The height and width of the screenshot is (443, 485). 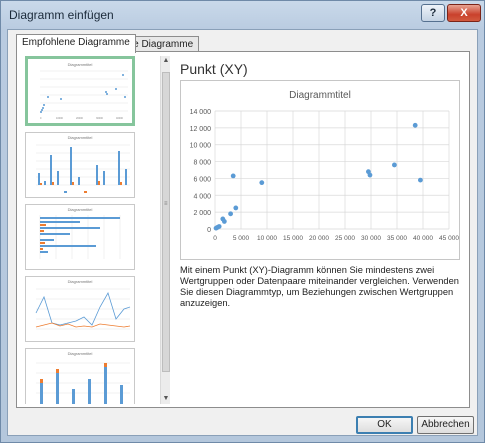 What do you see at coordinates (433, 13) in the screenshot?
I see `help-button: ?` at bounding box center [433, 13].